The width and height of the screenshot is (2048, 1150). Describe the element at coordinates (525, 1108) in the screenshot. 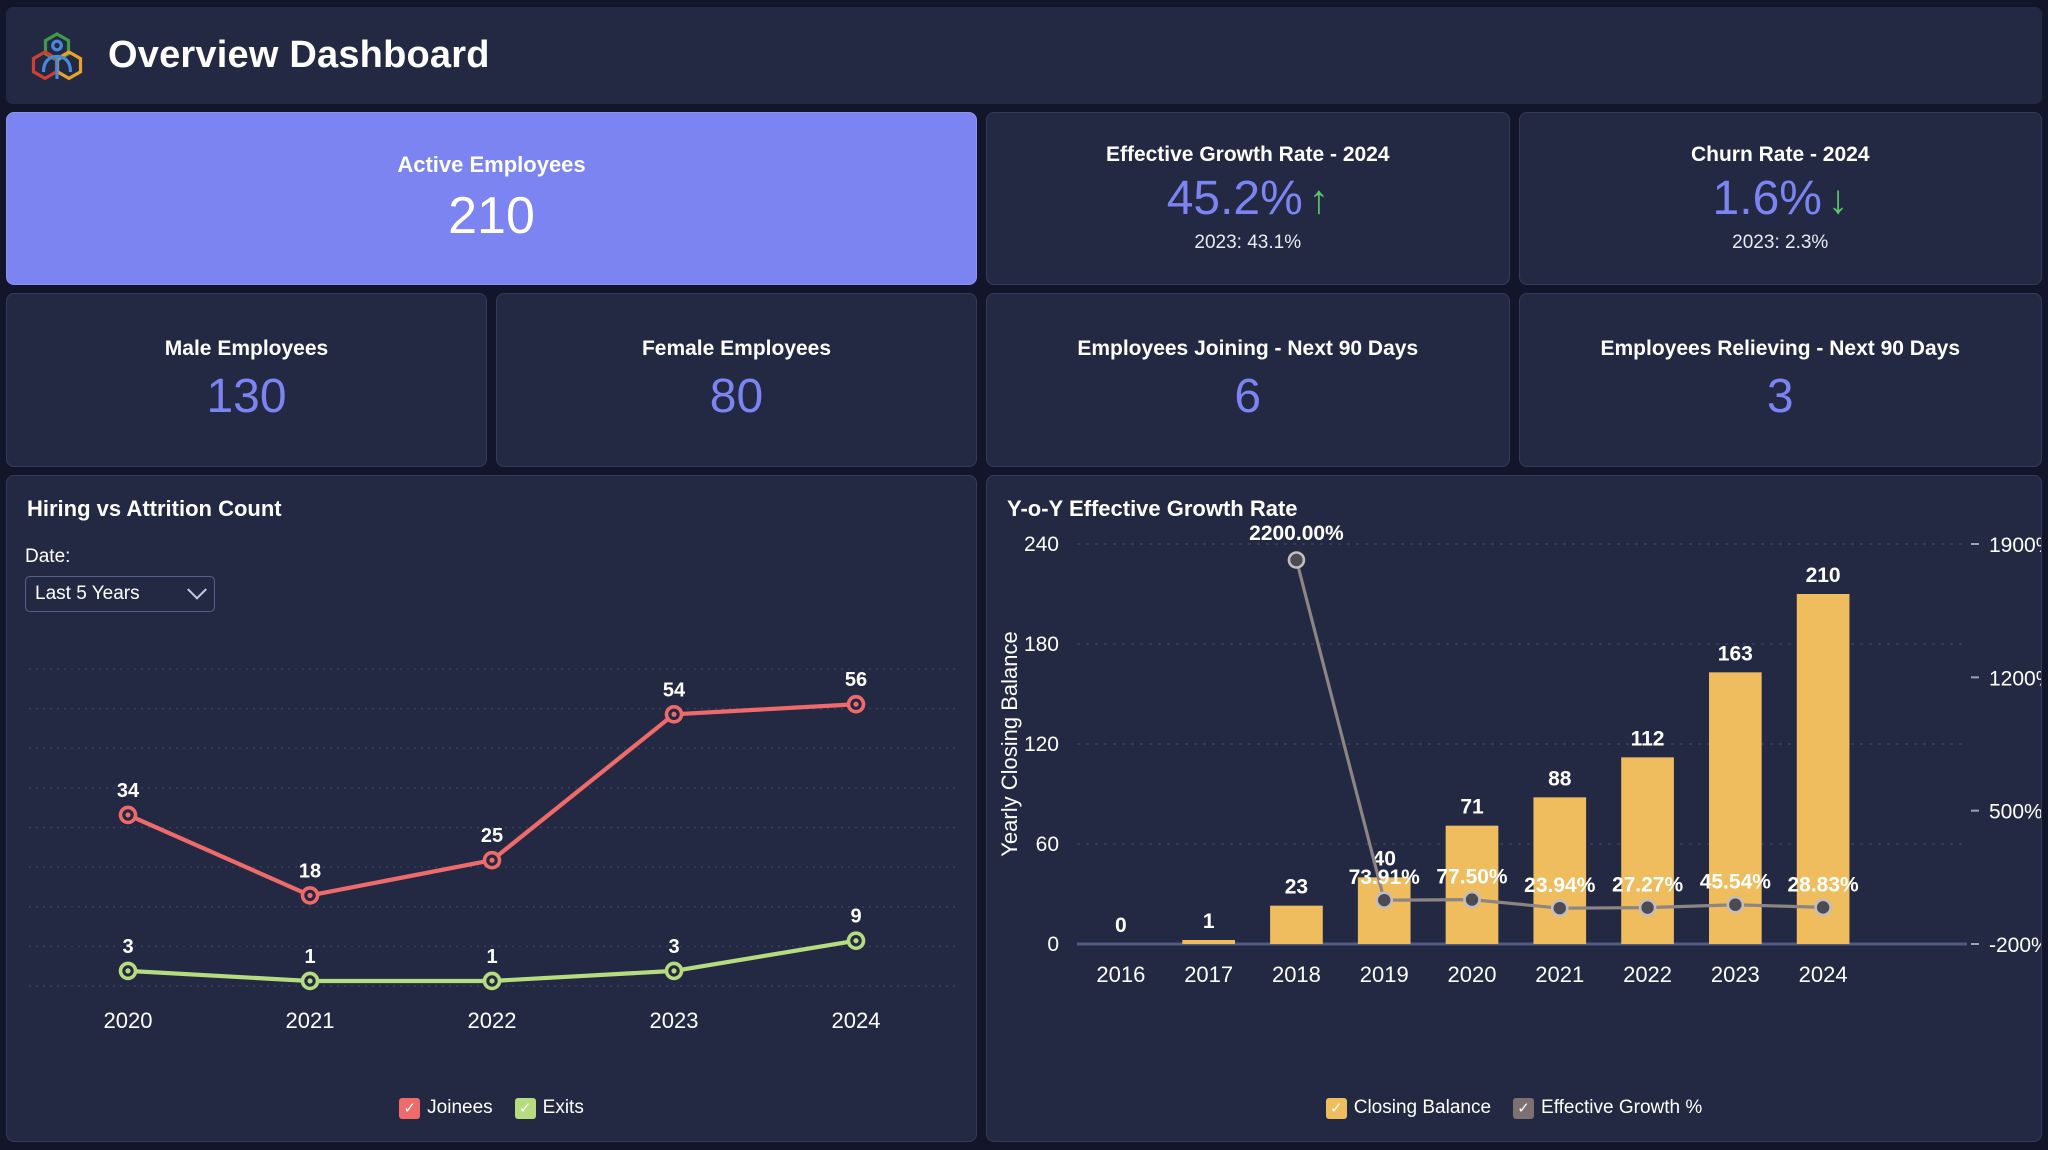

I see `legend-checkbox-exits: ✓` at that location.